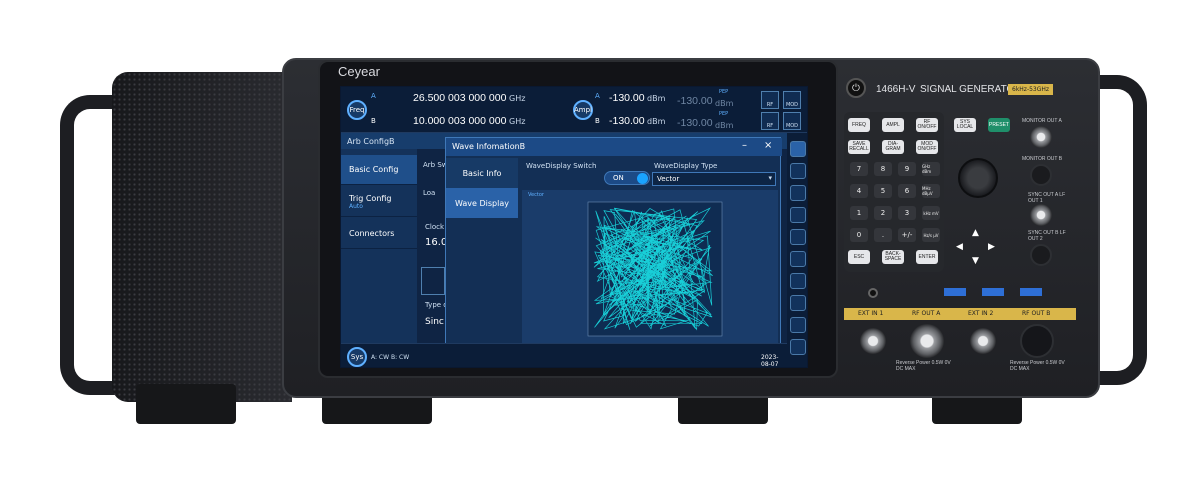 The width and height of the screenshot is (1200, 478). I want to click on datetime: 2023-08-07 10:43, so click(770, 361).